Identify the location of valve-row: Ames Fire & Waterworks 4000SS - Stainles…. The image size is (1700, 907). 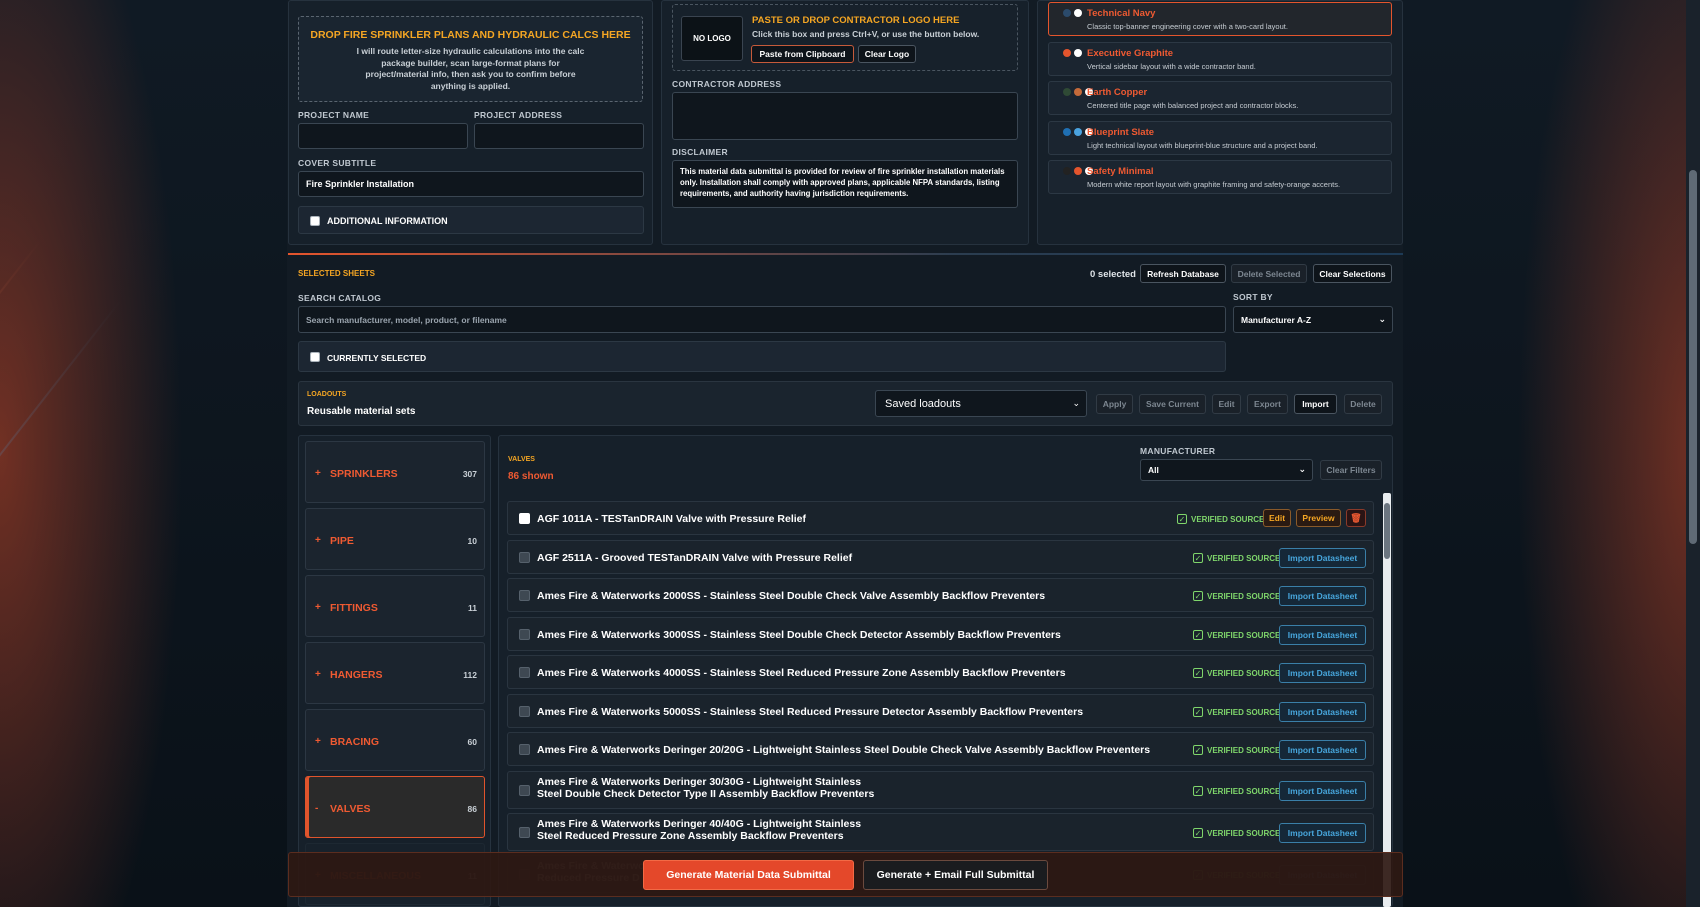
(940, 672).